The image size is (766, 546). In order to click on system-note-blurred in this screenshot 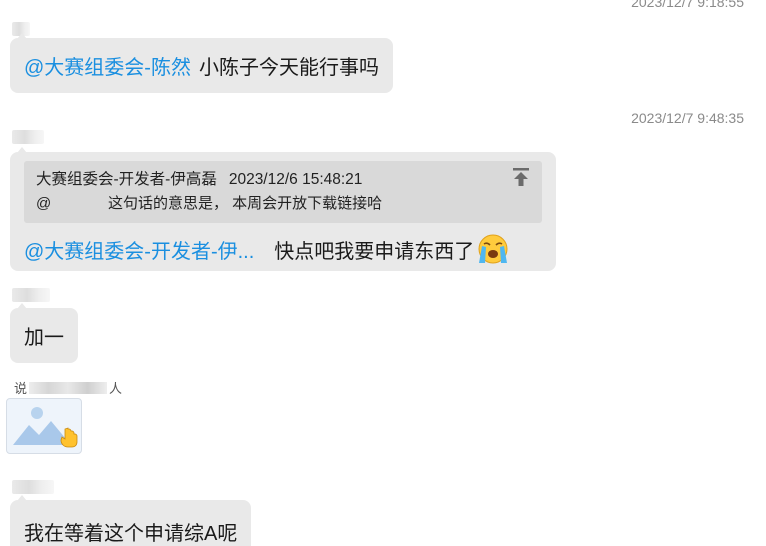, I will do `click(68, 387)`.